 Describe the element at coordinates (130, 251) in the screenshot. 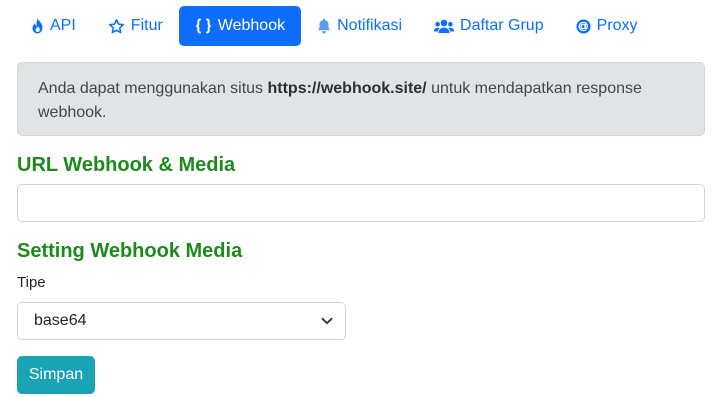

I see `setting-webhook-media-title: Setting Webhook Media` at that location.